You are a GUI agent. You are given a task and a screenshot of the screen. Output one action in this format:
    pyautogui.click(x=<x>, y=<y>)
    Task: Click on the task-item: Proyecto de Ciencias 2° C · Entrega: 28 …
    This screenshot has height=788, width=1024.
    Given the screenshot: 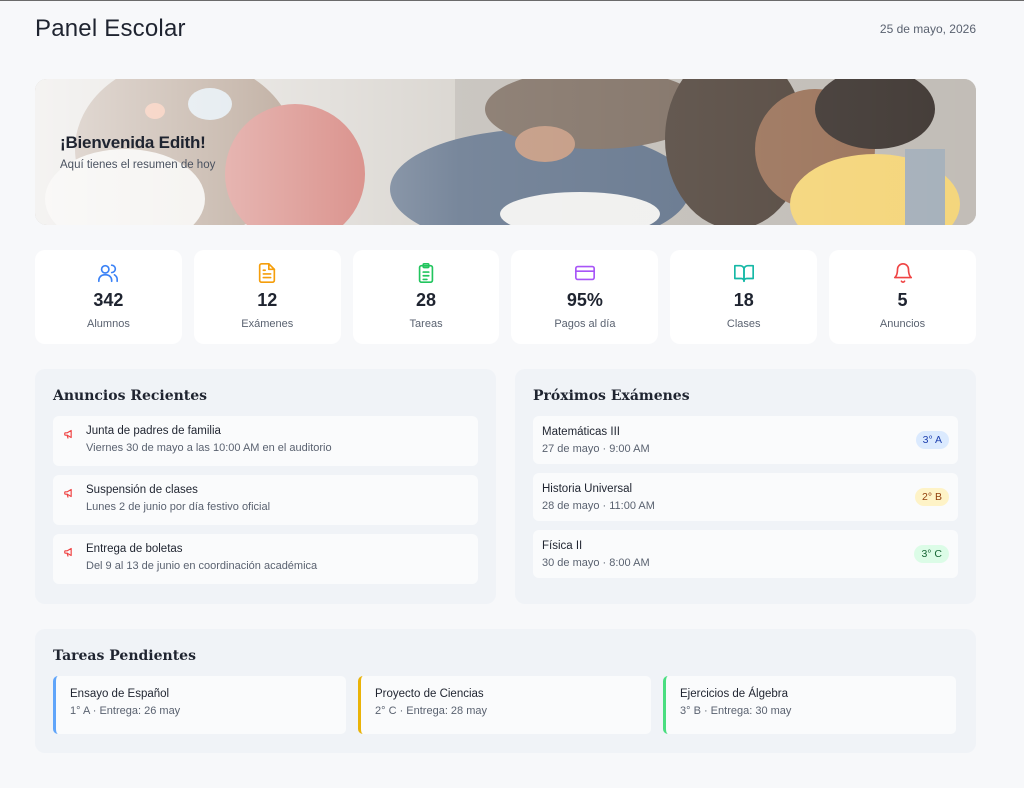 What is the action you would take?
    pyautogui.click(x=504, y=705)
    